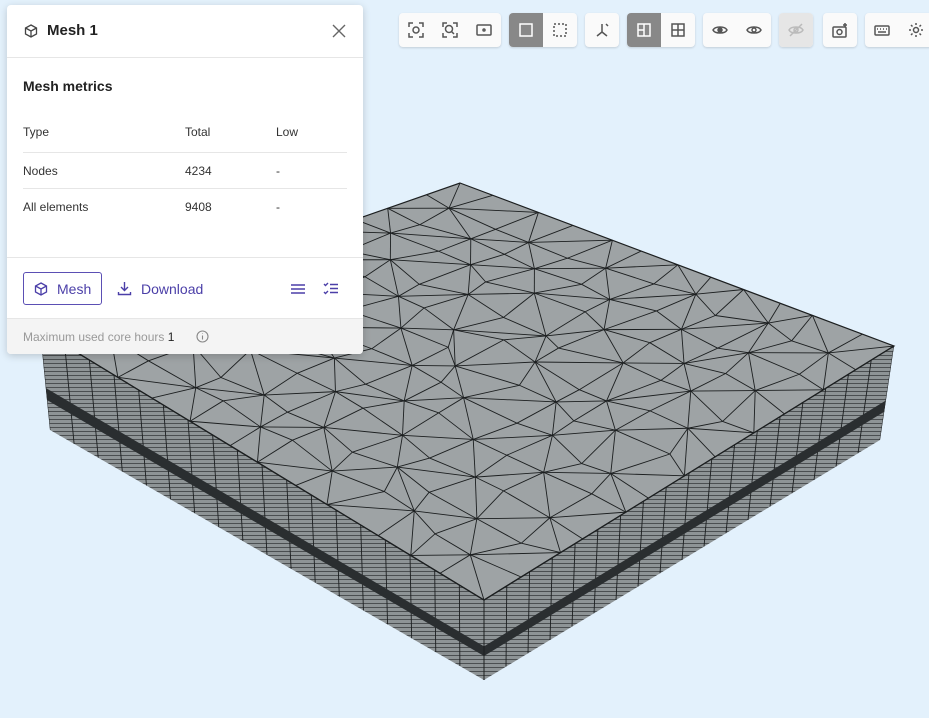  I want to click on toolbar-capture-group, so click(840, 30).